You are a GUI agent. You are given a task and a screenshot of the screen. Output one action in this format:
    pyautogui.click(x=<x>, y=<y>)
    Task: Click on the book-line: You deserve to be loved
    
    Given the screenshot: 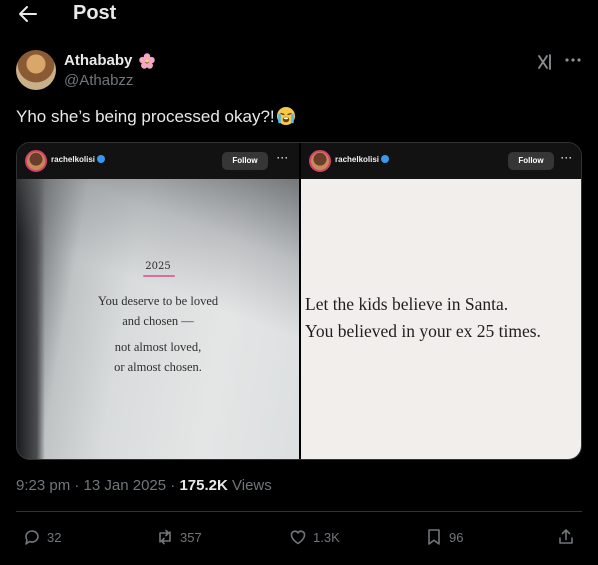 What is the action you would take?
    pyautogui.click(x=158, y=301)
    